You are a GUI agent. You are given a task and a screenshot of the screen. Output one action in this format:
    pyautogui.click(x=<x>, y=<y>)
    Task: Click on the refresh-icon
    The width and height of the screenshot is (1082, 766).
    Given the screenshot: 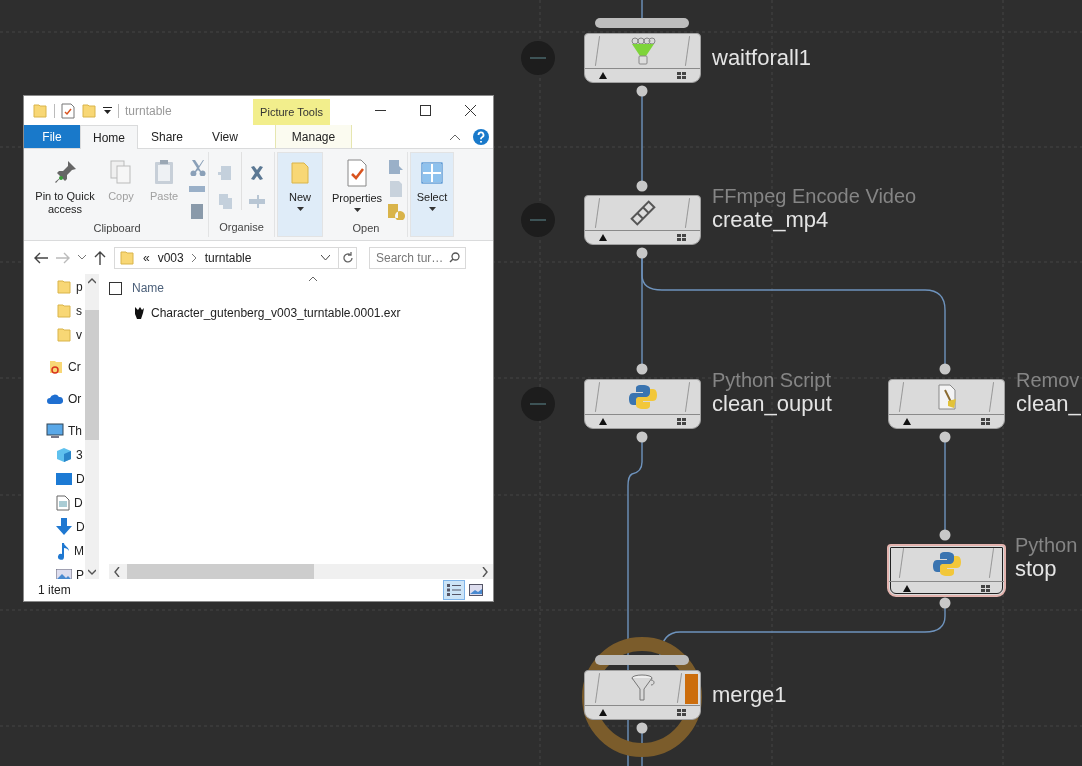 What is the action you would take?
    pyautogui.click(x=347, y=257)
    